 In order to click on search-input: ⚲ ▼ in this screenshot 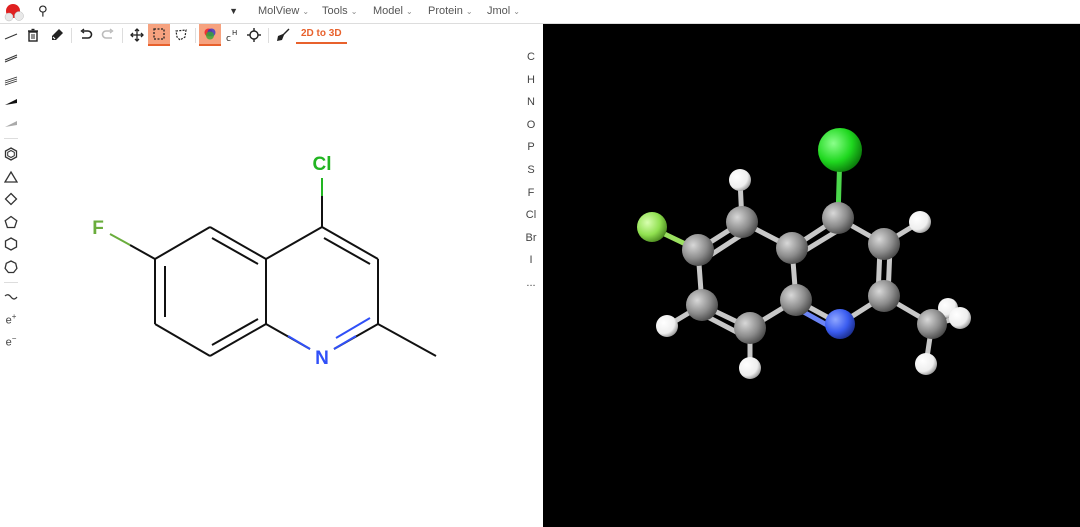, I will do `click(138, 12)`.